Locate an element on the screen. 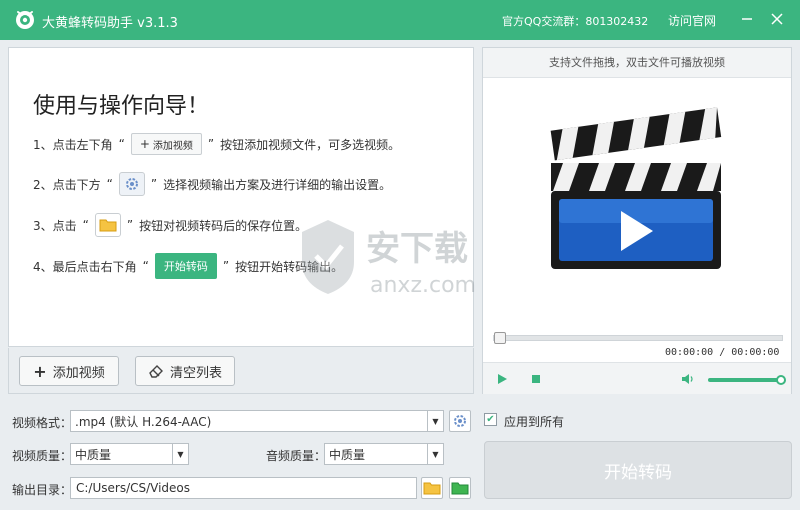 The width and height of the screenshot is (800, 510). audio-quality-select: 中质量 ▼ is located at coordinates (384, 454).